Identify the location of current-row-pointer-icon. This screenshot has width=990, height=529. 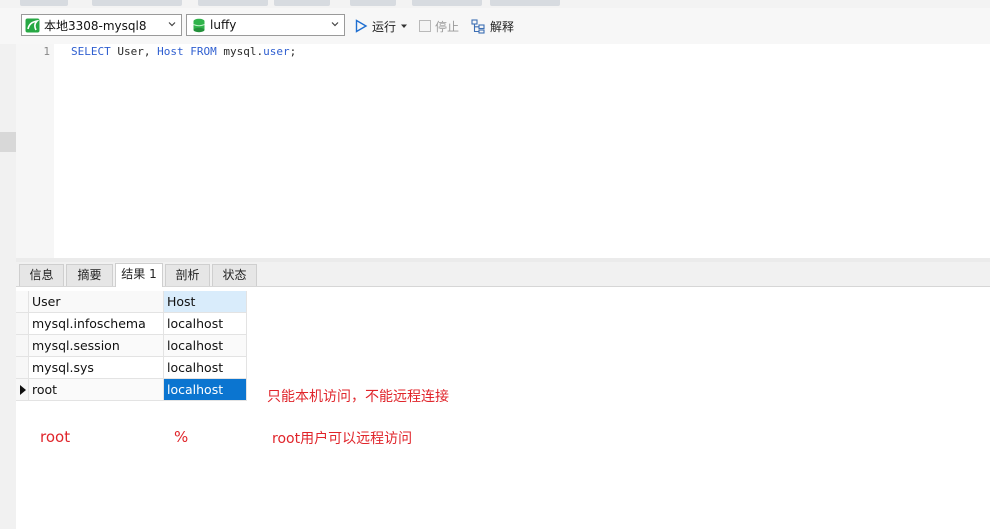
(23, 390).